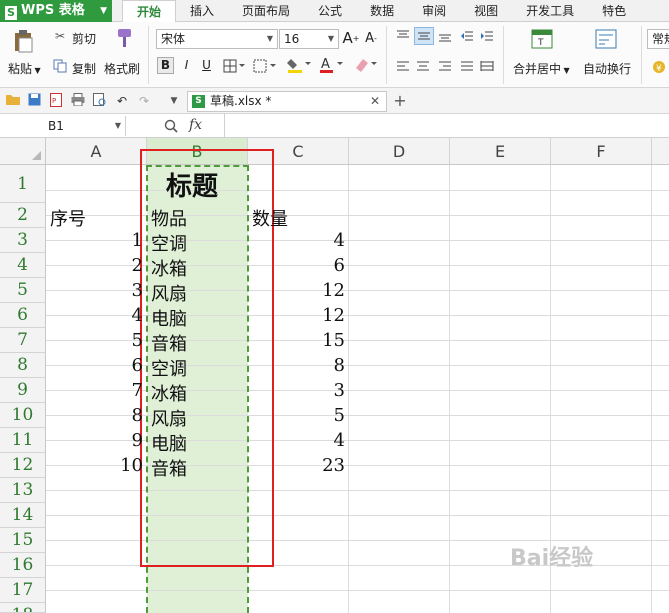 This screenshot has height=613, width=669. What do you see at coordinates (23, 151) in the screenshot?
I see `select-all-button` at bounding box center [23, 151].